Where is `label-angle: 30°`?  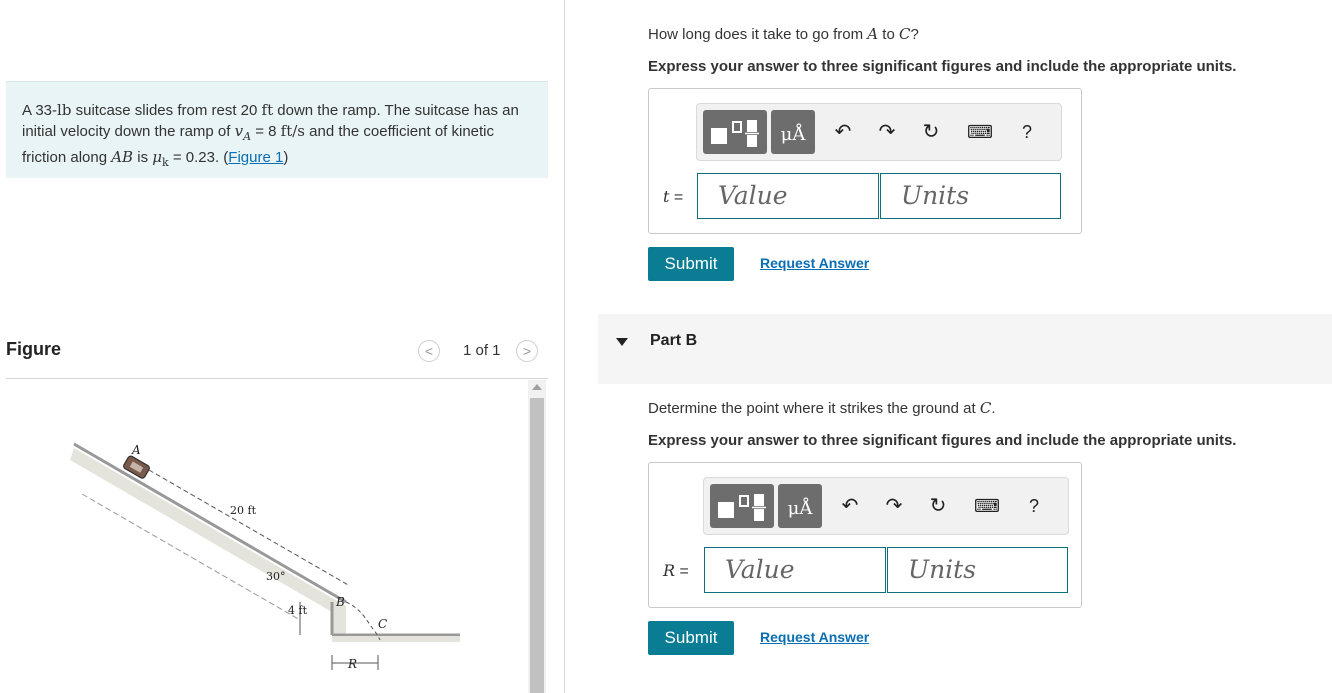
label-angle: 30° is located at coordinates (276, 576).